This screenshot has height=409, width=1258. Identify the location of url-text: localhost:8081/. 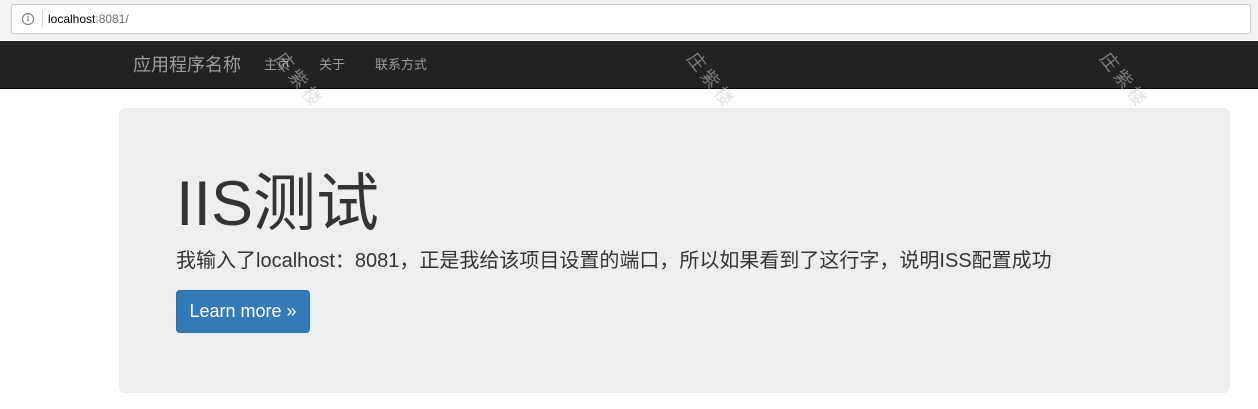
(88, 19).